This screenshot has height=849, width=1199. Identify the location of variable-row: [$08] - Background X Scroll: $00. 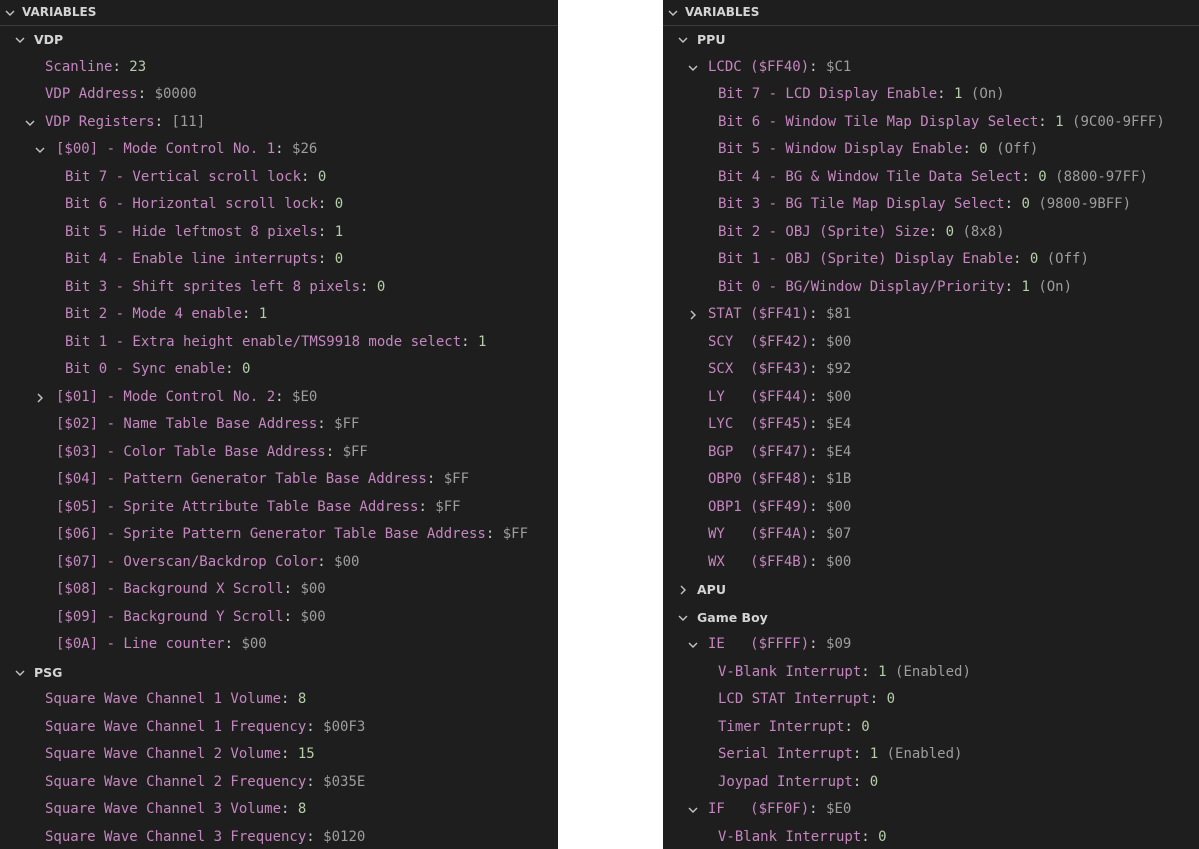
(279, 590).